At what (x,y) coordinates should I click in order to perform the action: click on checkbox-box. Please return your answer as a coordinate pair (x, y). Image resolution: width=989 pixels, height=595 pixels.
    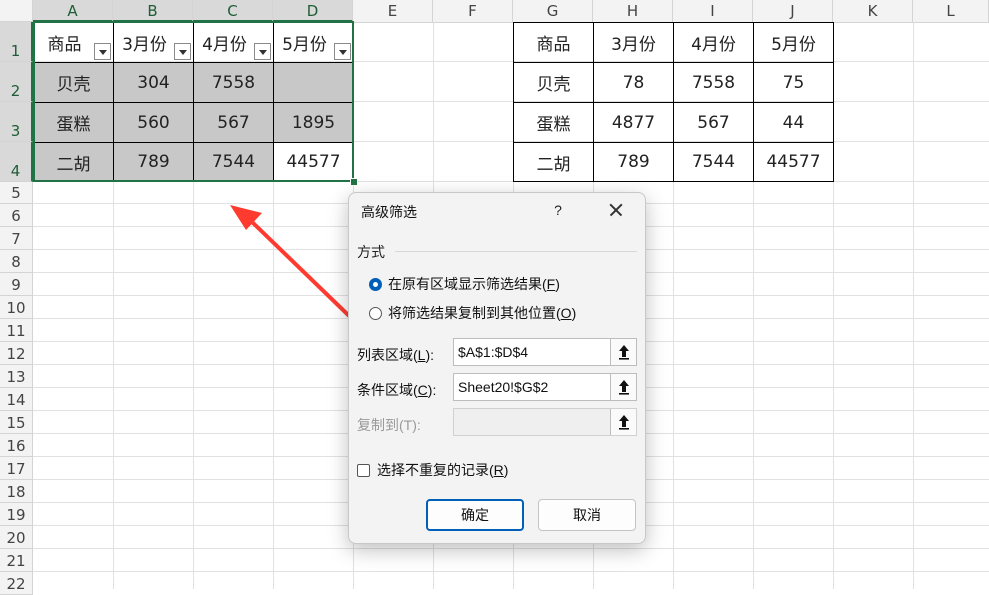
    Looking at the image, I should click on (363, 470).